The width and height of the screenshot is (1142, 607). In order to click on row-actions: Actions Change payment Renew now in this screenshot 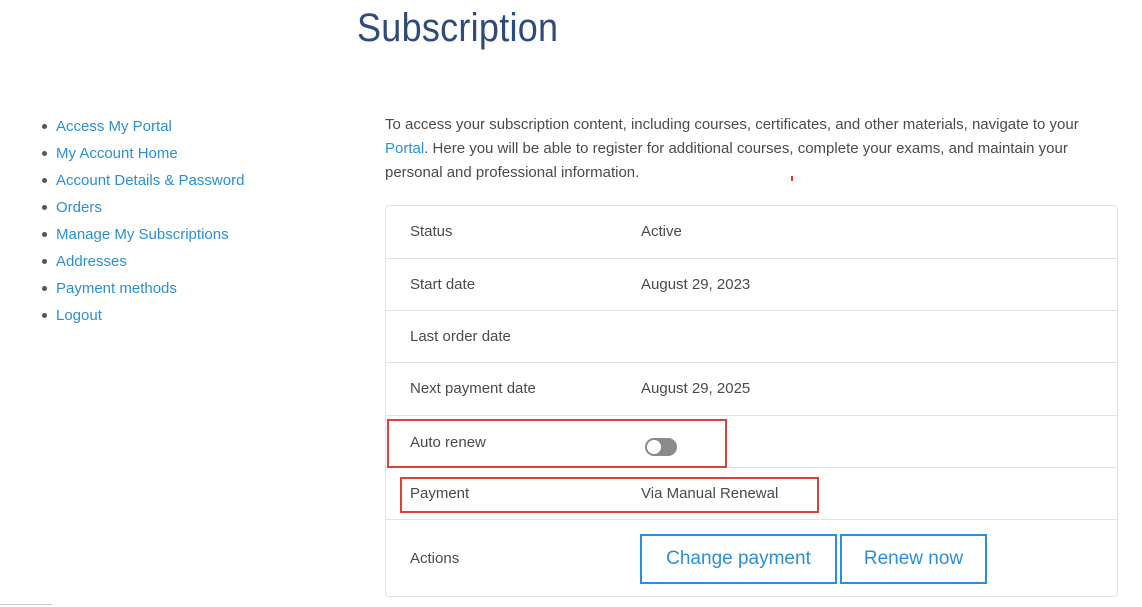, I will do `click(751, 558)`.